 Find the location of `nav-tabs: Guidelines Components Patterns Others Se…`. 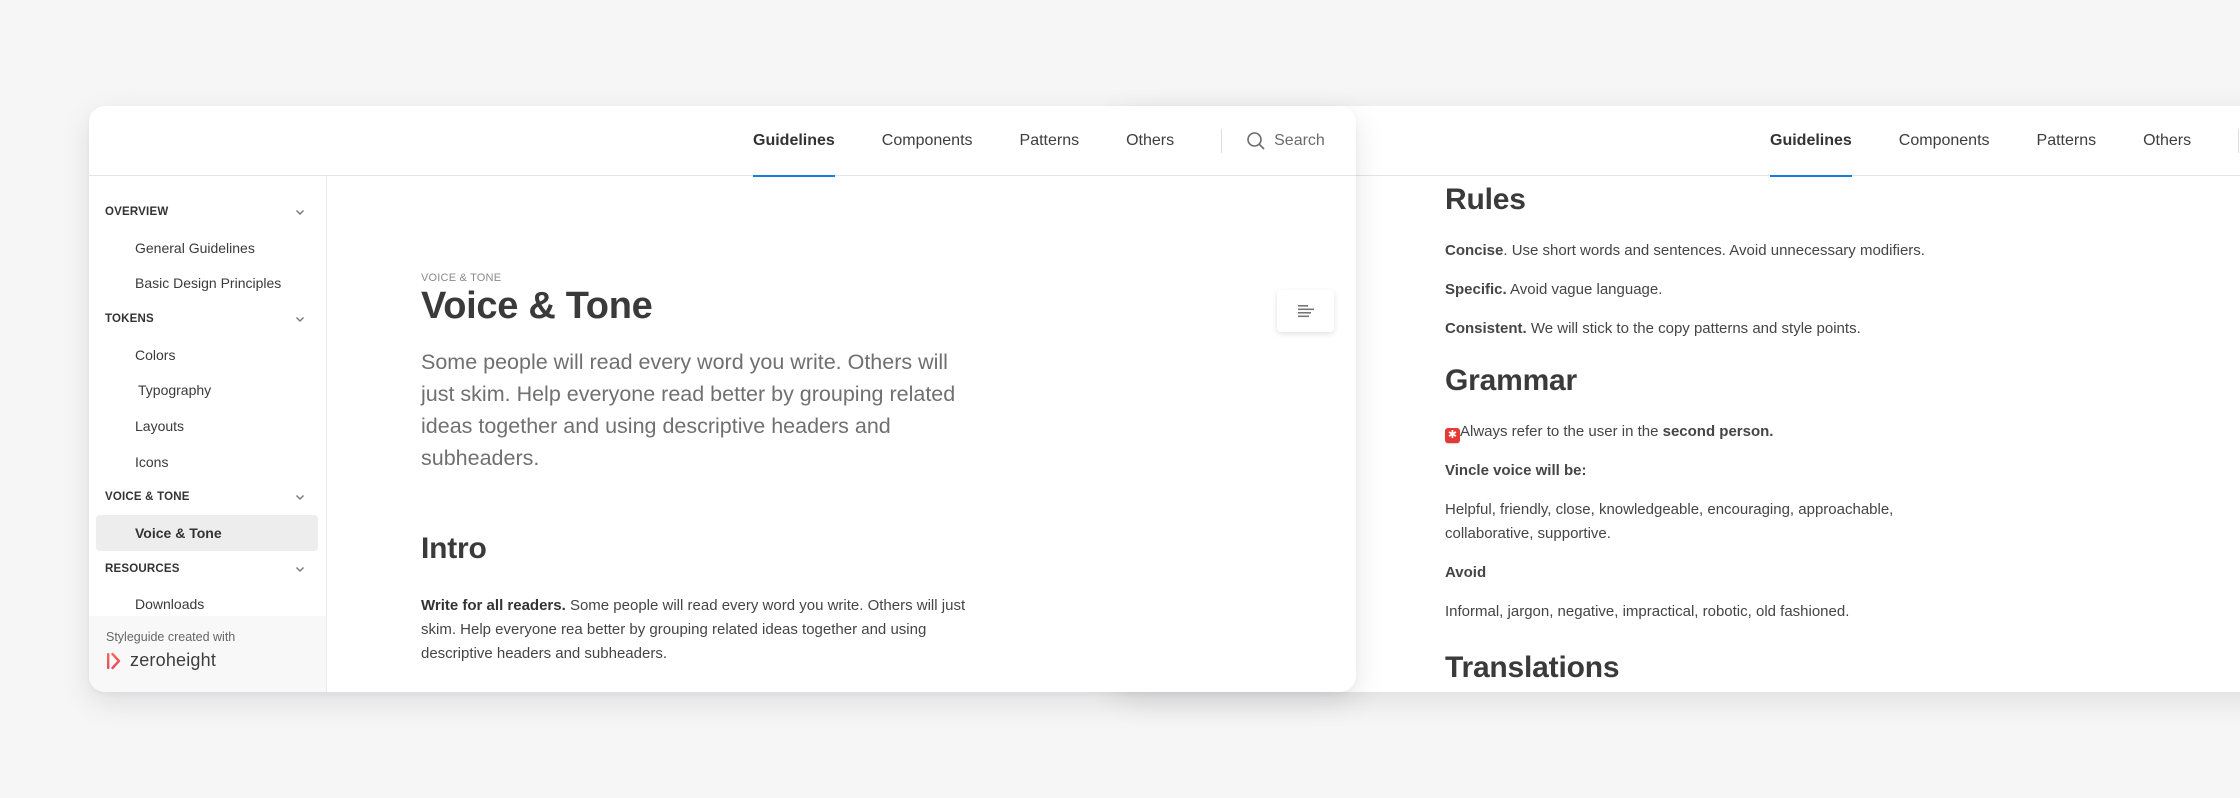

nav-tabs: Guidelines Components Patterns Others Se… is located at coordinates (1039, 141).